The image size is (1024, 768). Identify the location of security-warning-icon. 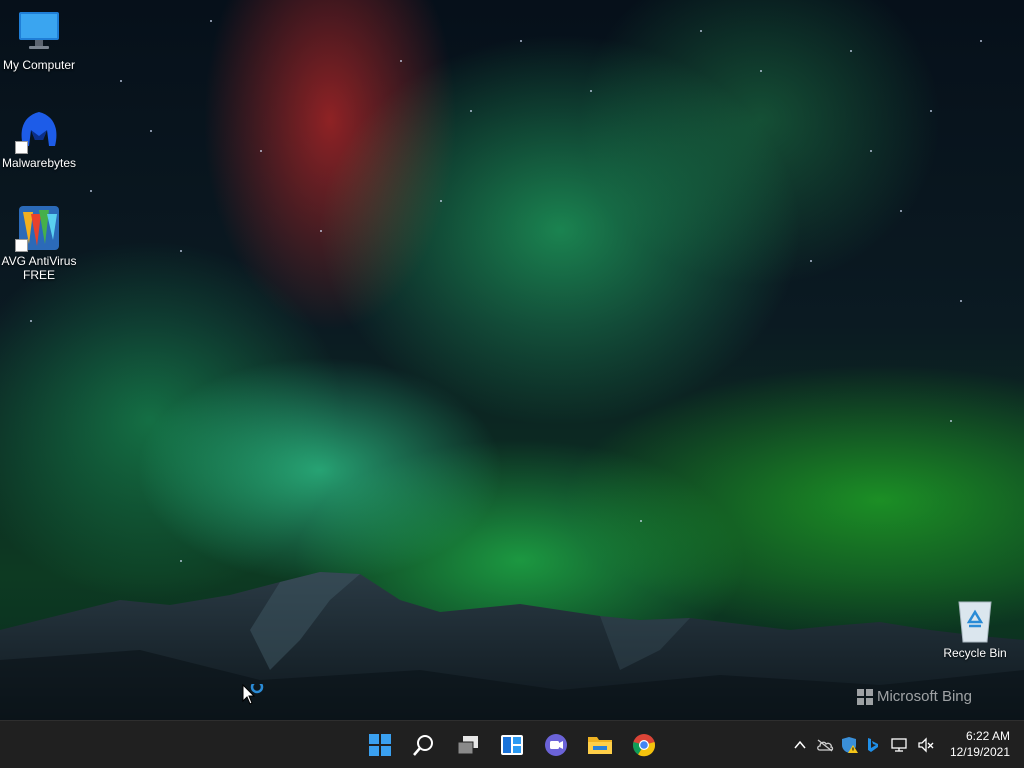
(850, 745).